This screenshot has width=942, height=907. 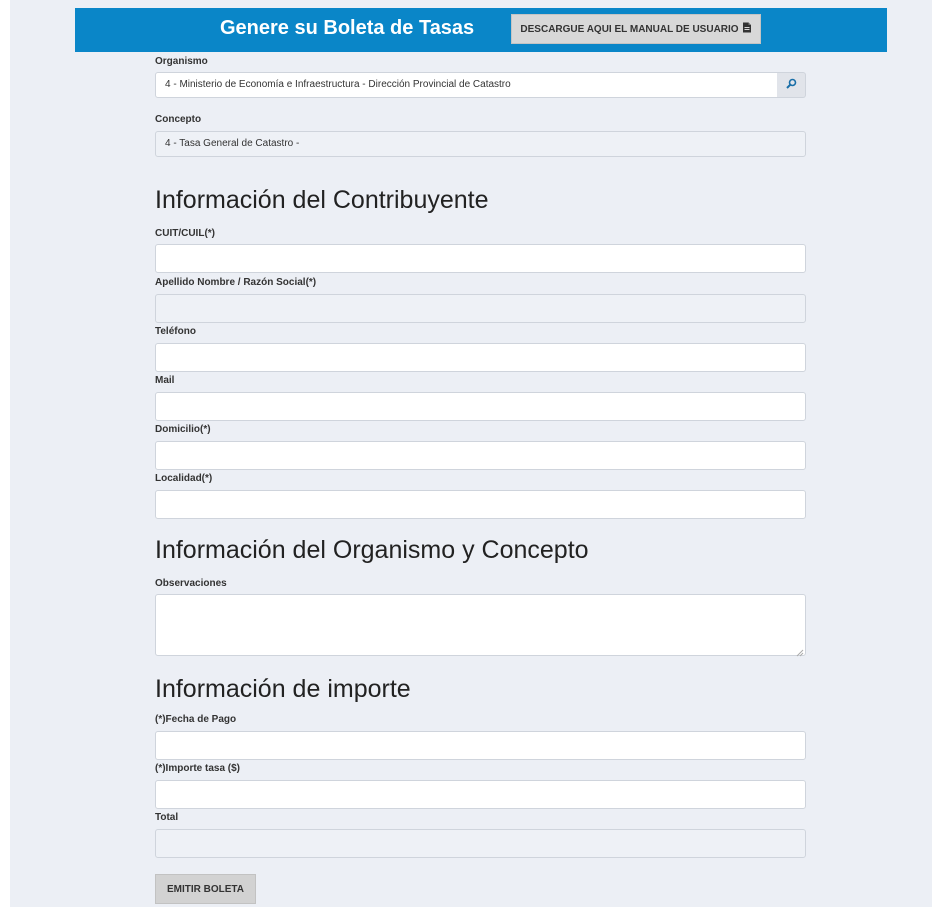 What do you see at coordinates (480, 843) in the screenshot?
I see `total-input` at bounding box center [480, 843].